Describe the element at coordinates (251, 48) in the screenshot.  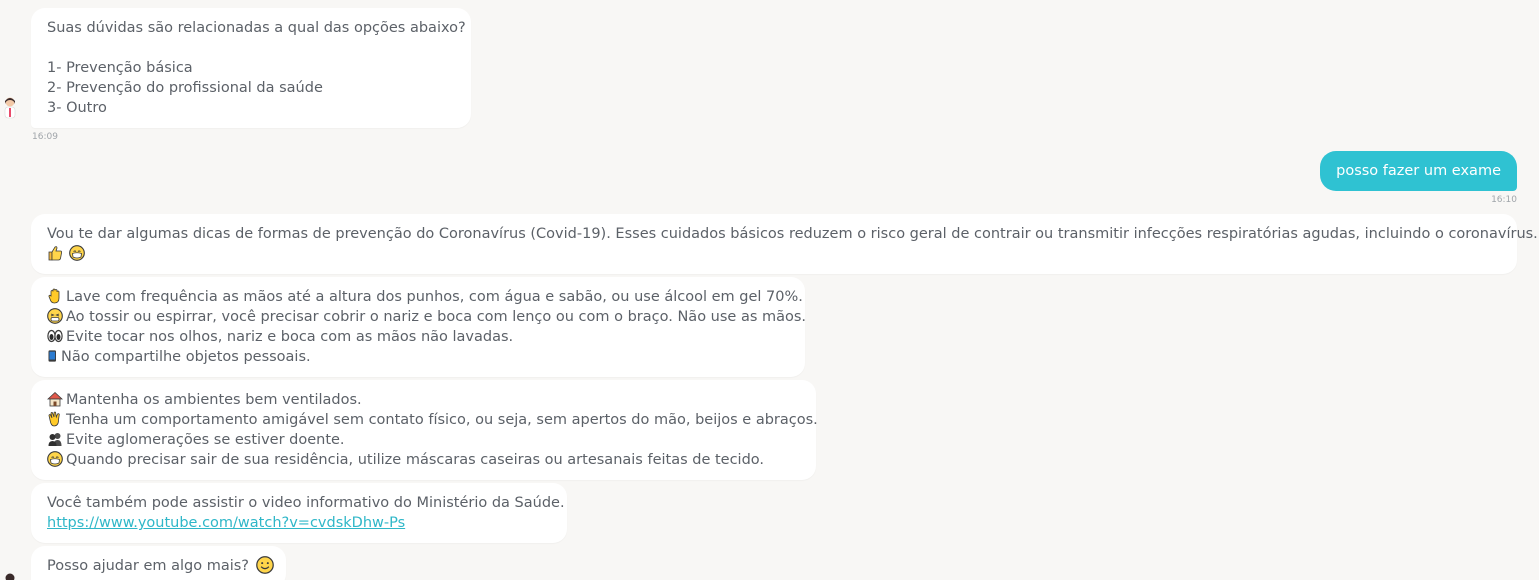
I see `message-line-blank` at that location.